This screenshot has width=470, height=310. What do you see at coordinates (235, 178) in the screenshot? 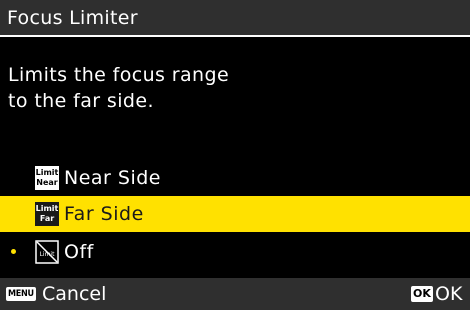
I see `option-near-side: Limit Near Near Side` at bounding box center [235, 178].